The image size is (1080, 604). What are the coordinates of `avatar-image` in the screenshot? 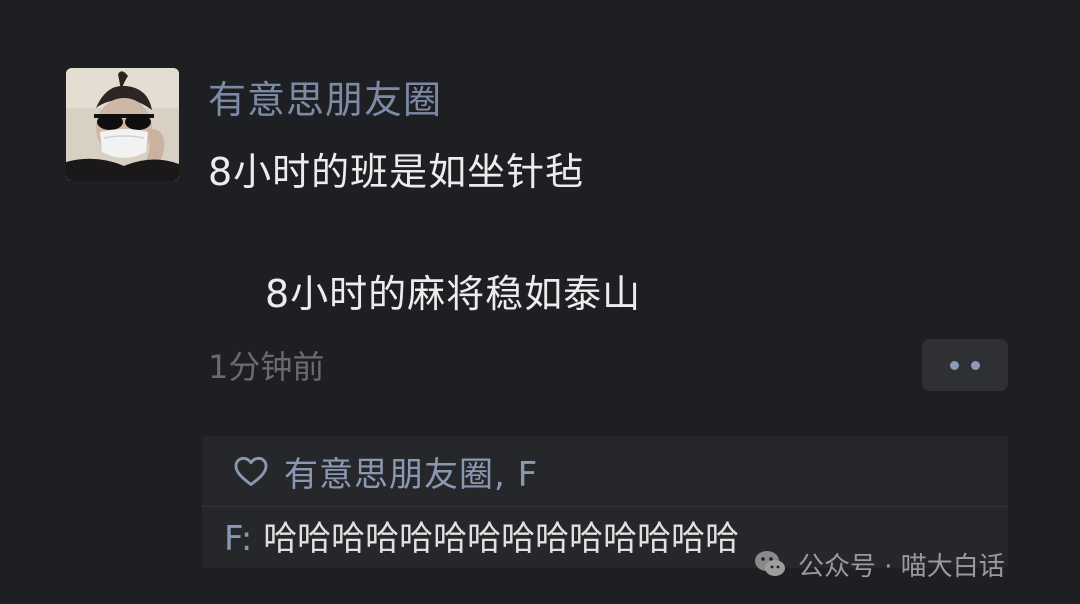 It's located at (122, 124).